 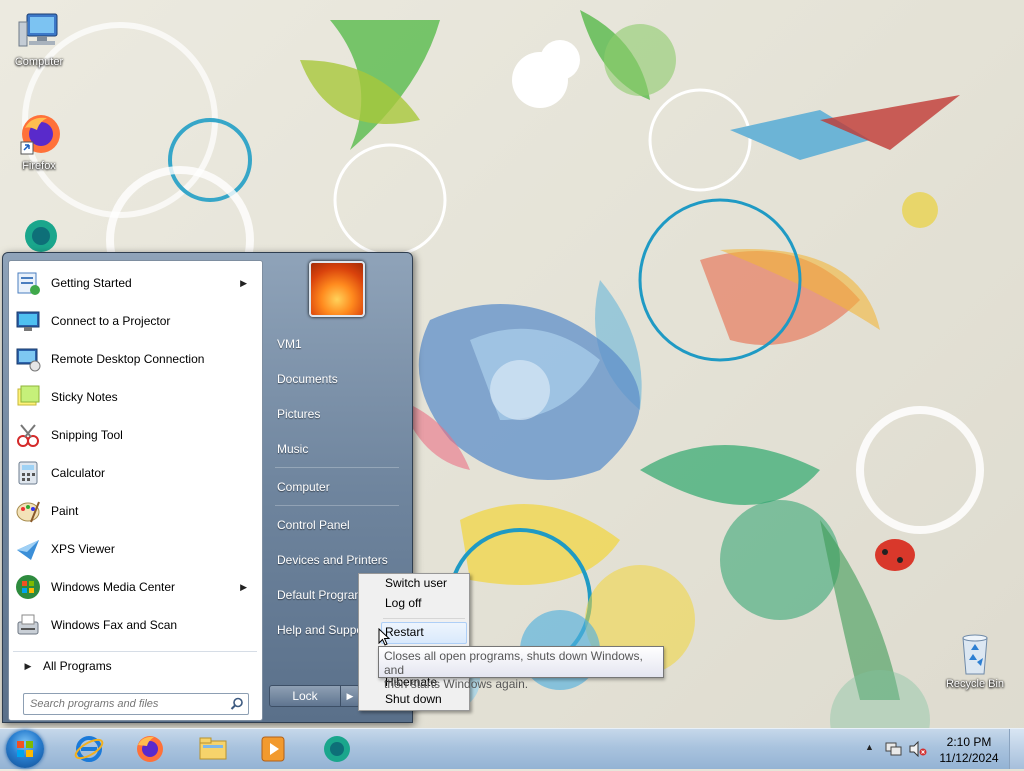 What do you see at coordinates (1016, 749) in the screenshot?
I see `show-desktop-button` at bounding box center [1016, 749].